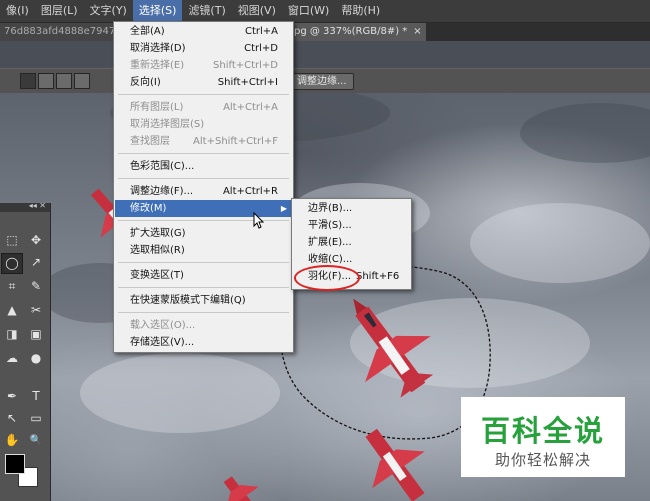 This screenshot has width=650, height=501. I want to click on watermark-logo: 百科全说 助你轻松解决, so click(543, 437).